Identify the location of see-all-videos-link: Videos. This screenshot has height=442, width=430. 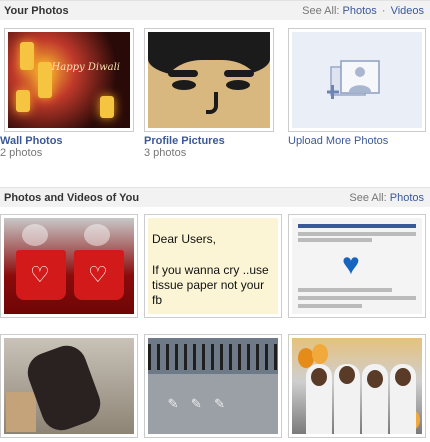
(407, 11).